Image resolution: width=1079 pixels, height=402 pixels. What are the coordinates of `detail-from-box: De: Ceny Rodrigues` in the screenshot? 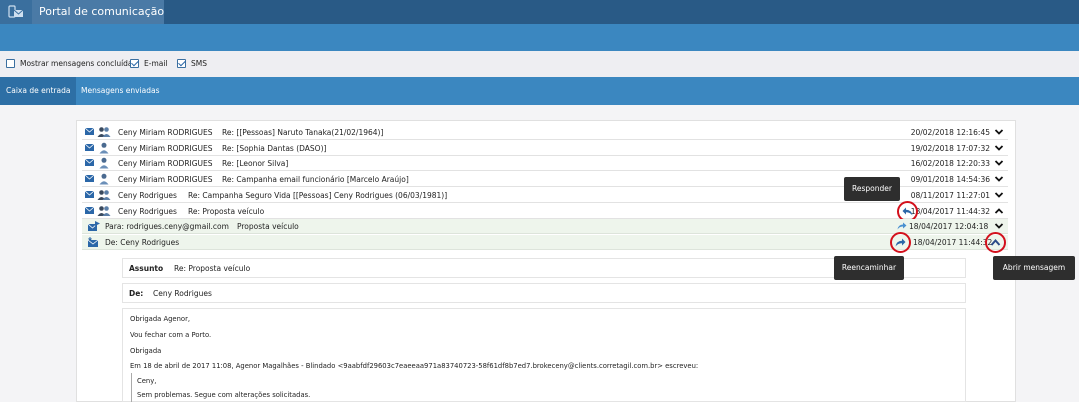 It's located at (544, 293).